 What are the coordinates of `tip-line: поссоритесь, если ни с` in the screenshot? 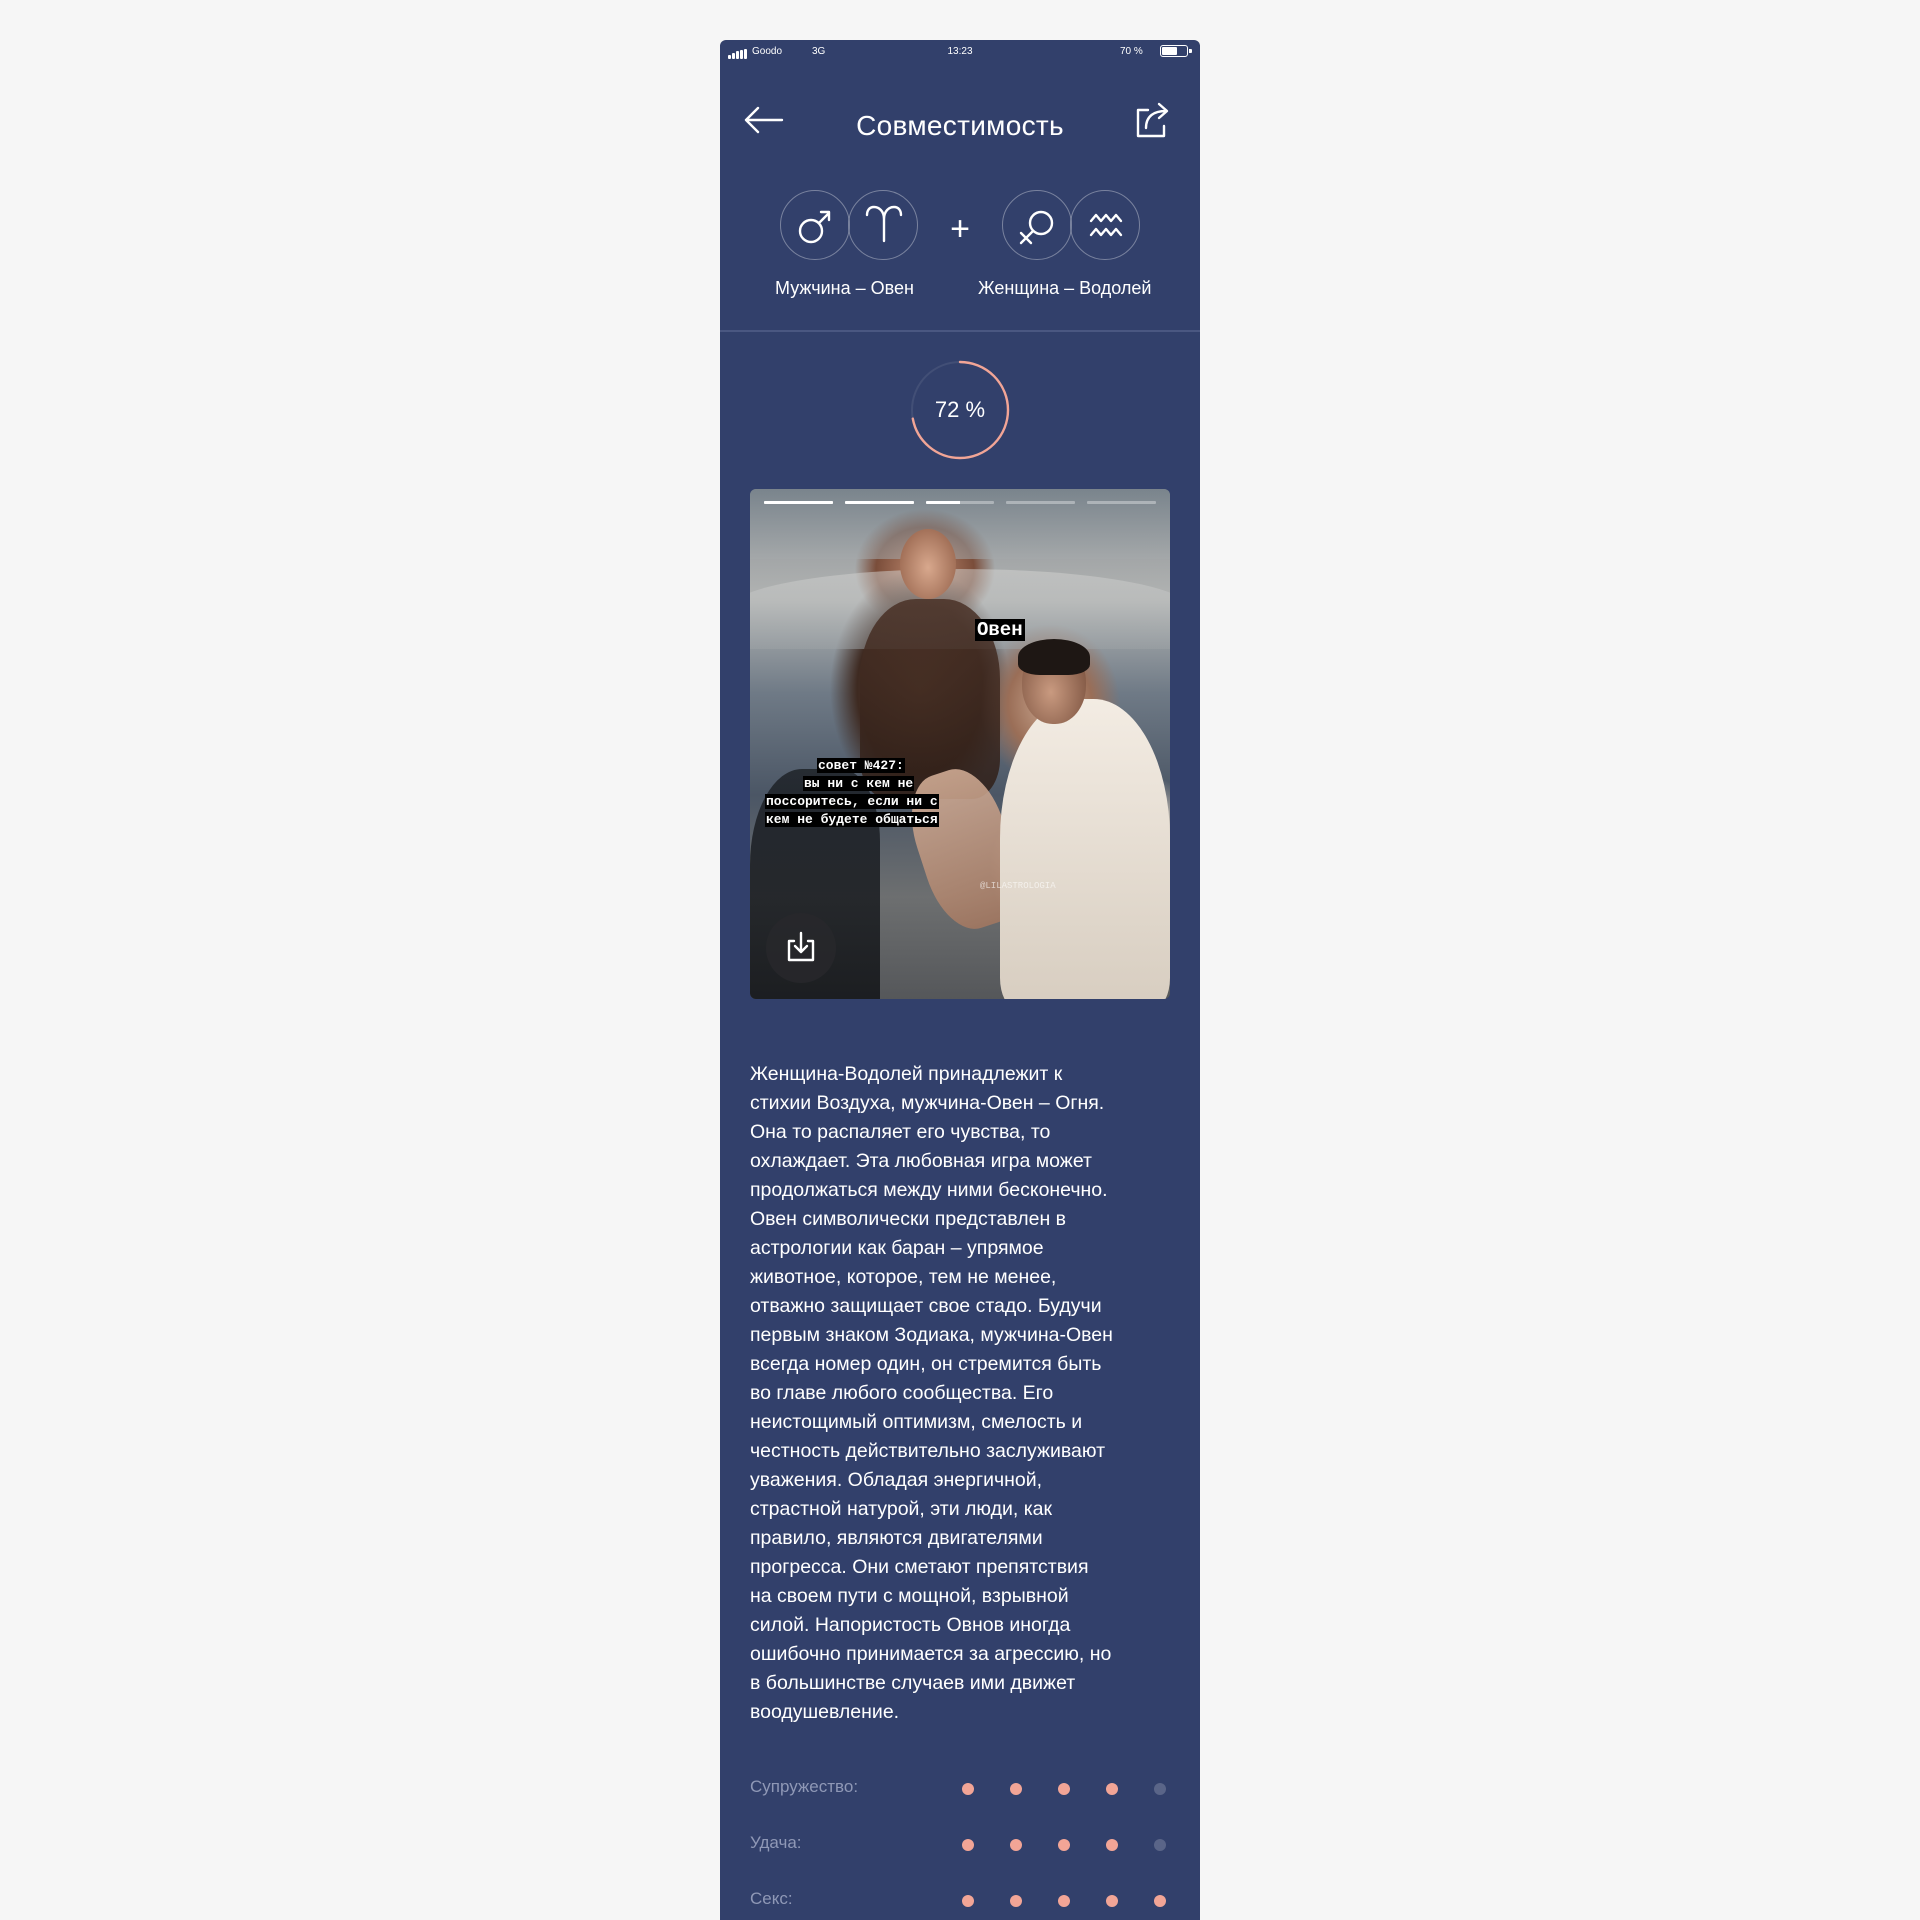 It's located at (852, 801).